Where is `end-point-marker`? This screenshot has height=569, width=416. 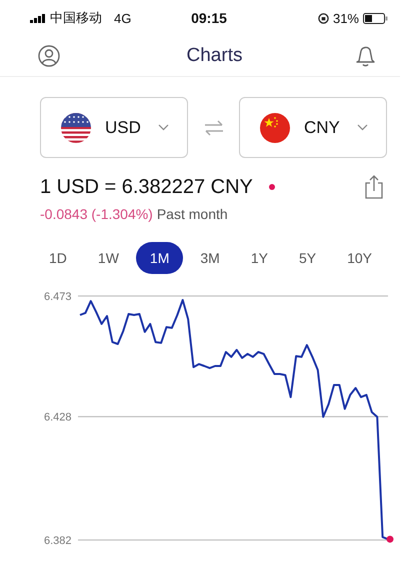 end-point-marker is located at coordinates (390, 539).